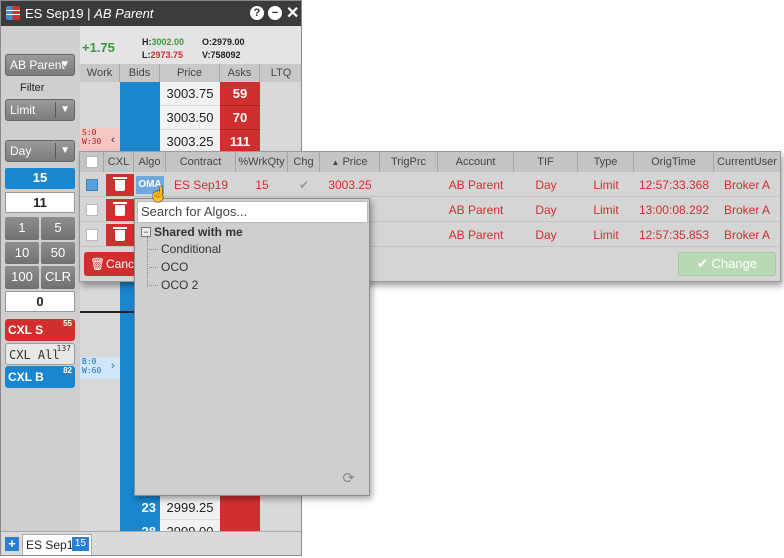 The width and height of the screenshot is (784, 558). I want to click on refresh-icon: ⟳, so click(348, 478).